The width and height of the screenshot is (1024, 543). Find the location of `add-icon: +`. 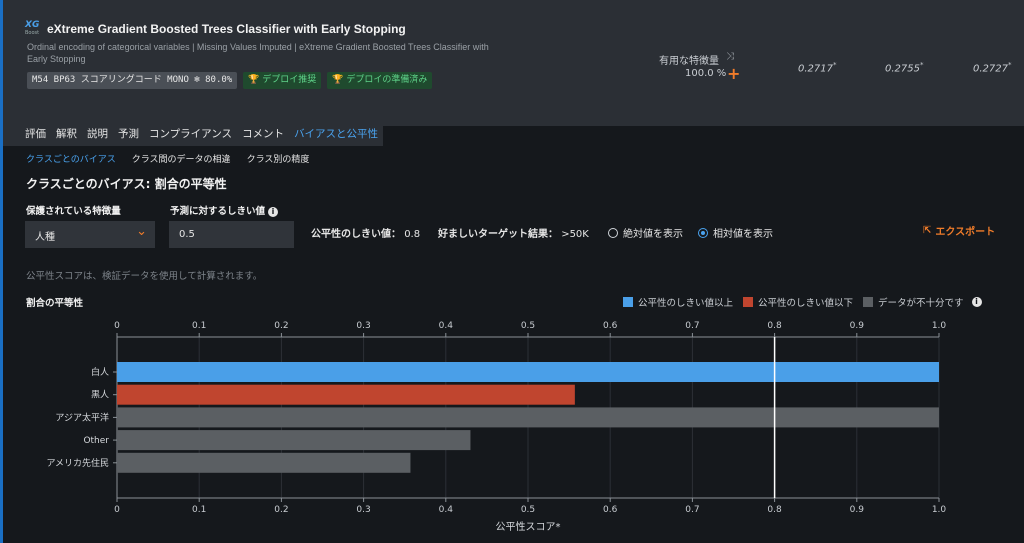

add-icon: + is located at coordinates (733, 73).